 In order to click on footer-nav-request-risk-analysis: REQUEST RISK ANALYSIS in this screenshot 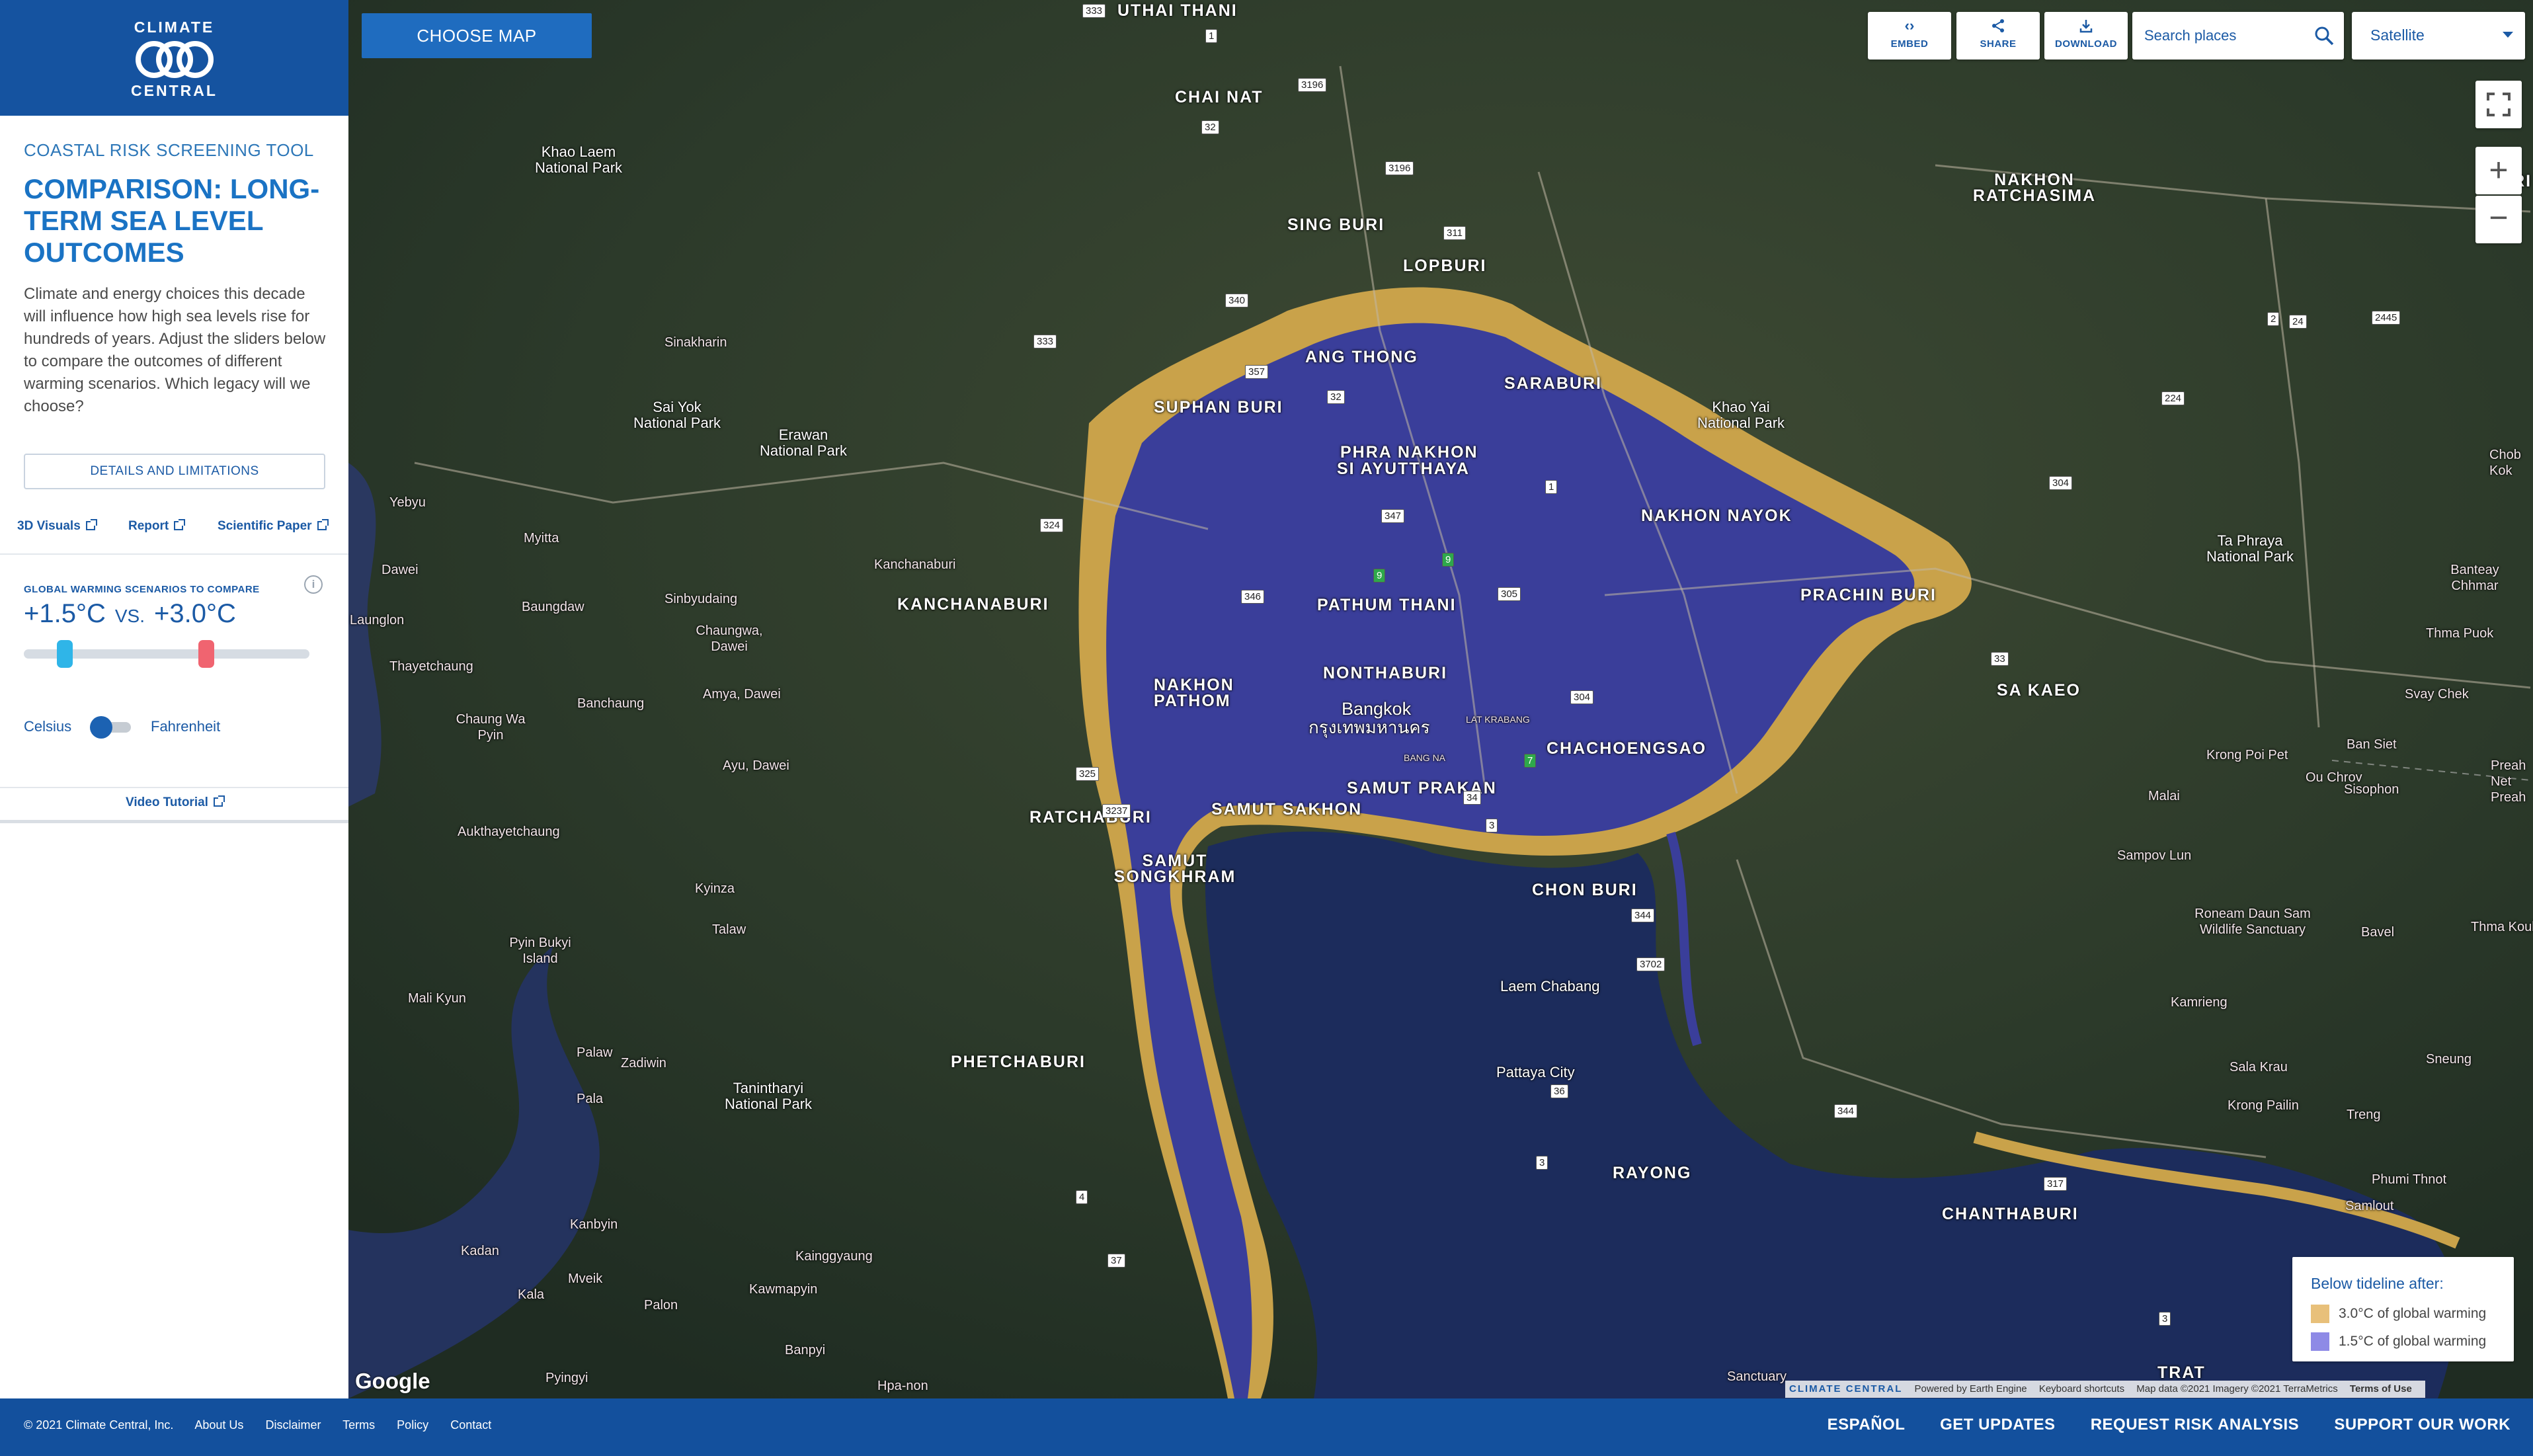, I will do `click(2195, 1425)`.